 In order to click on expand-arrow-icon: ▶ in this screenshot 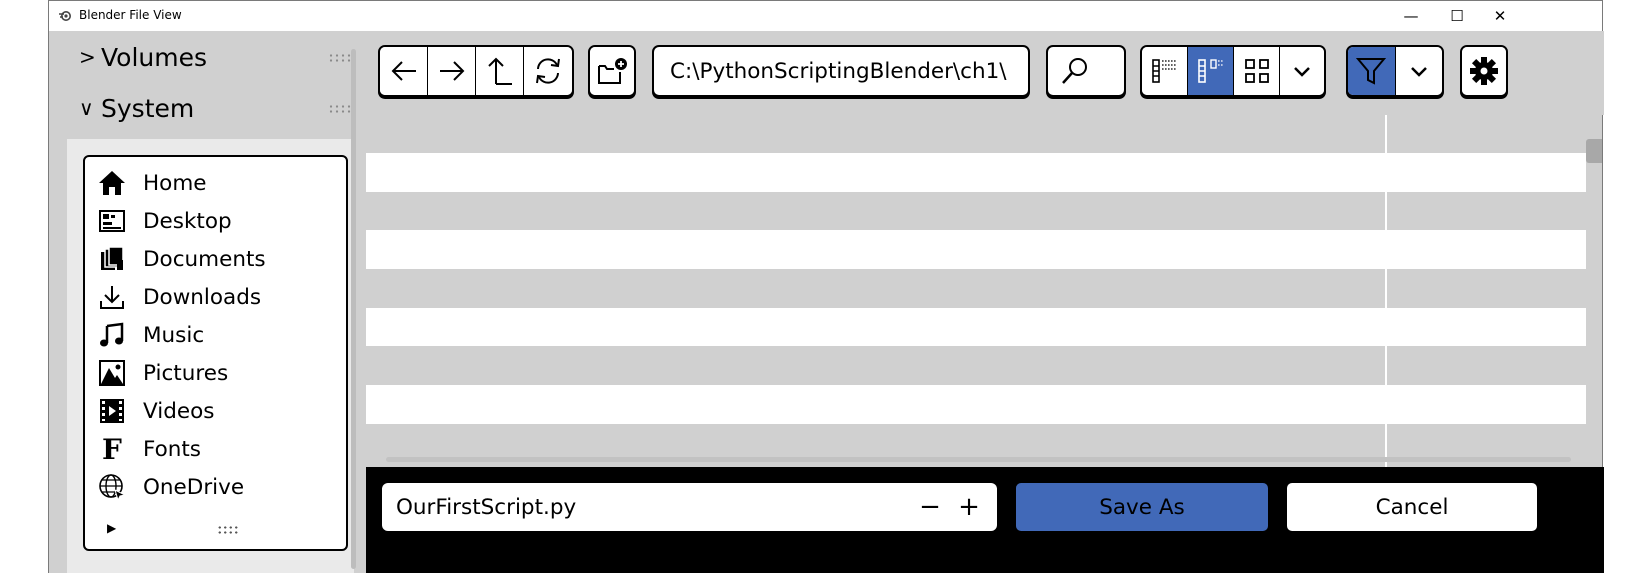, I will do `click(111, 528)`.